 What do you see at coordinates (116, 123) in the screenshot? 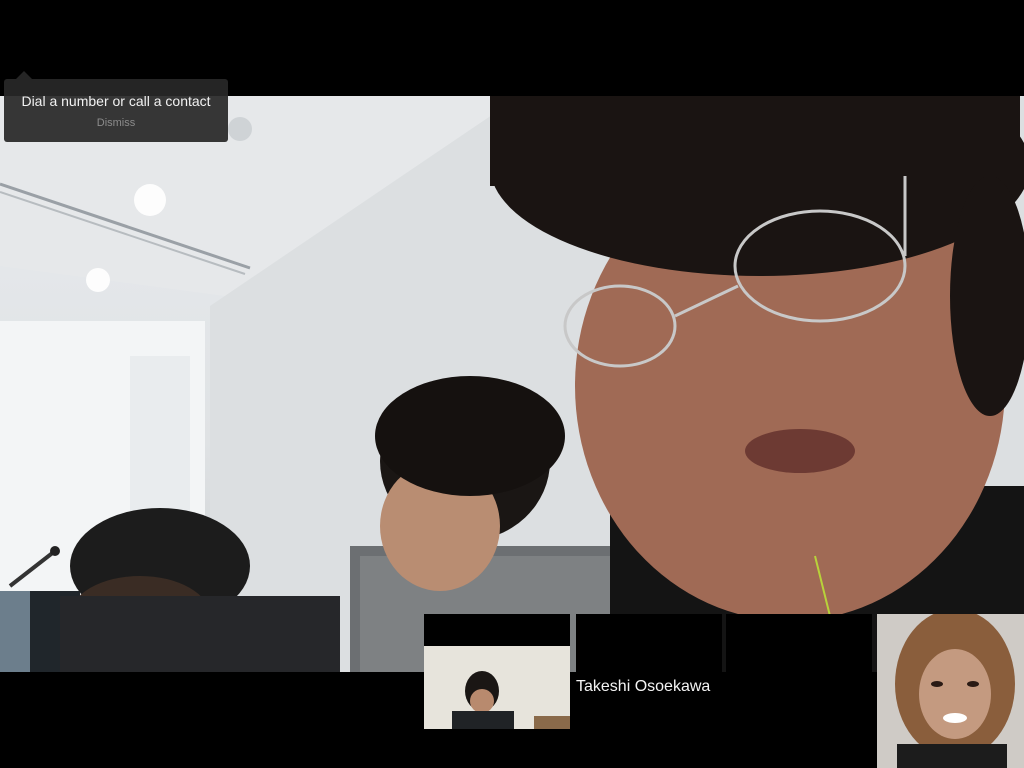
I see `dismiss-button: Dismiss` at bounding box center [116, 123].